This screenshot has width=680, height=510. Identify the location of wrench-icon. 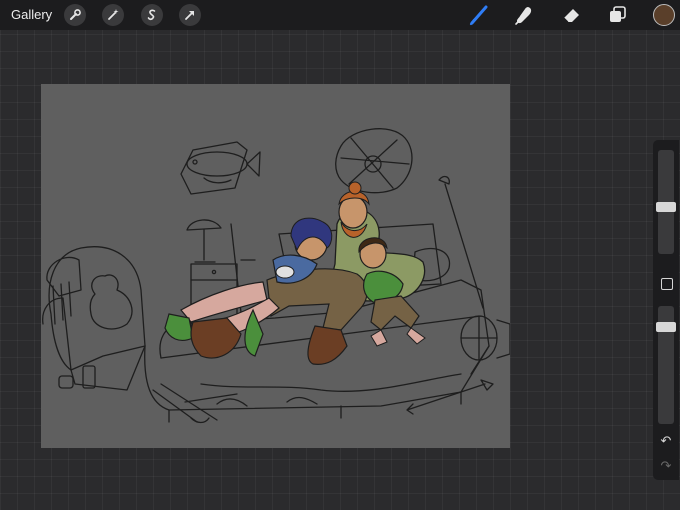
(75, 14).